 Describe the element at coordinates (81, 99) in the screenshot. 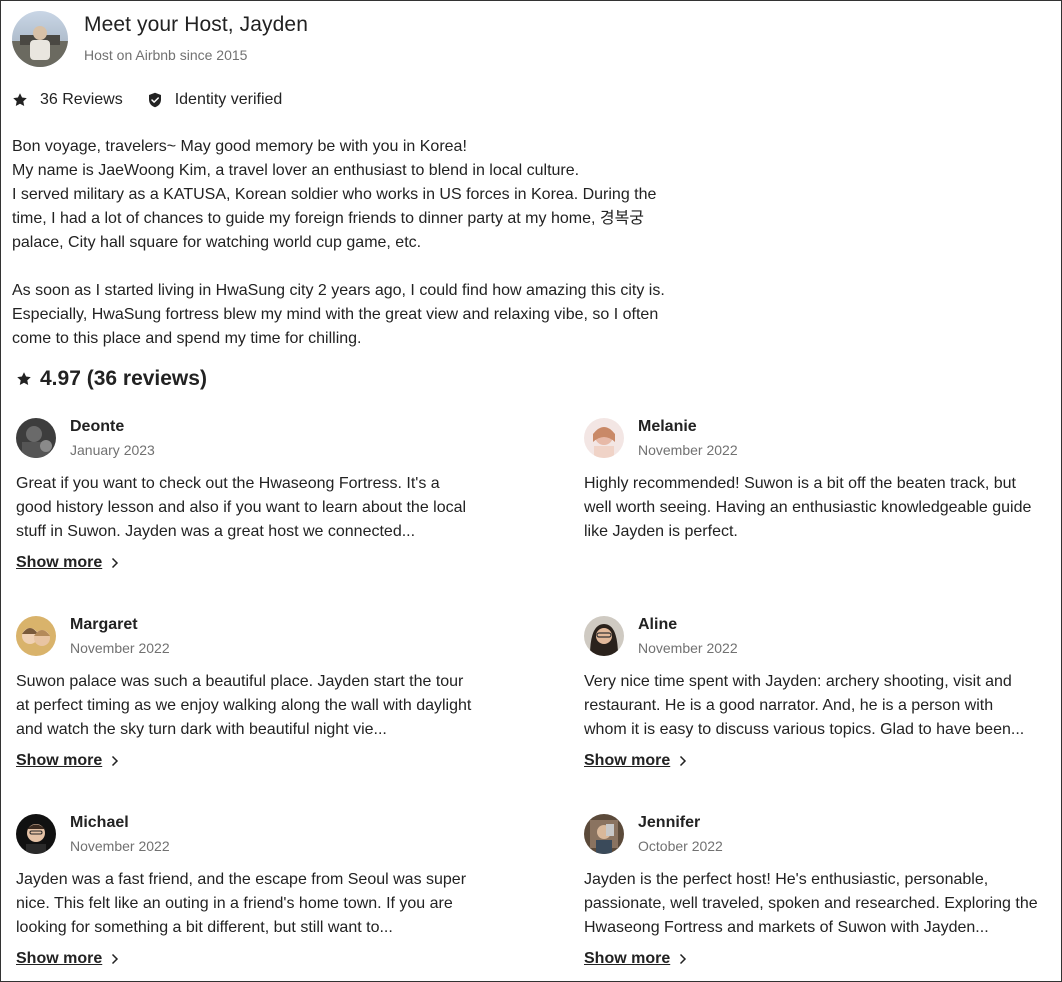

I see `reviews-badge-label: 36 Reviews` at that location.